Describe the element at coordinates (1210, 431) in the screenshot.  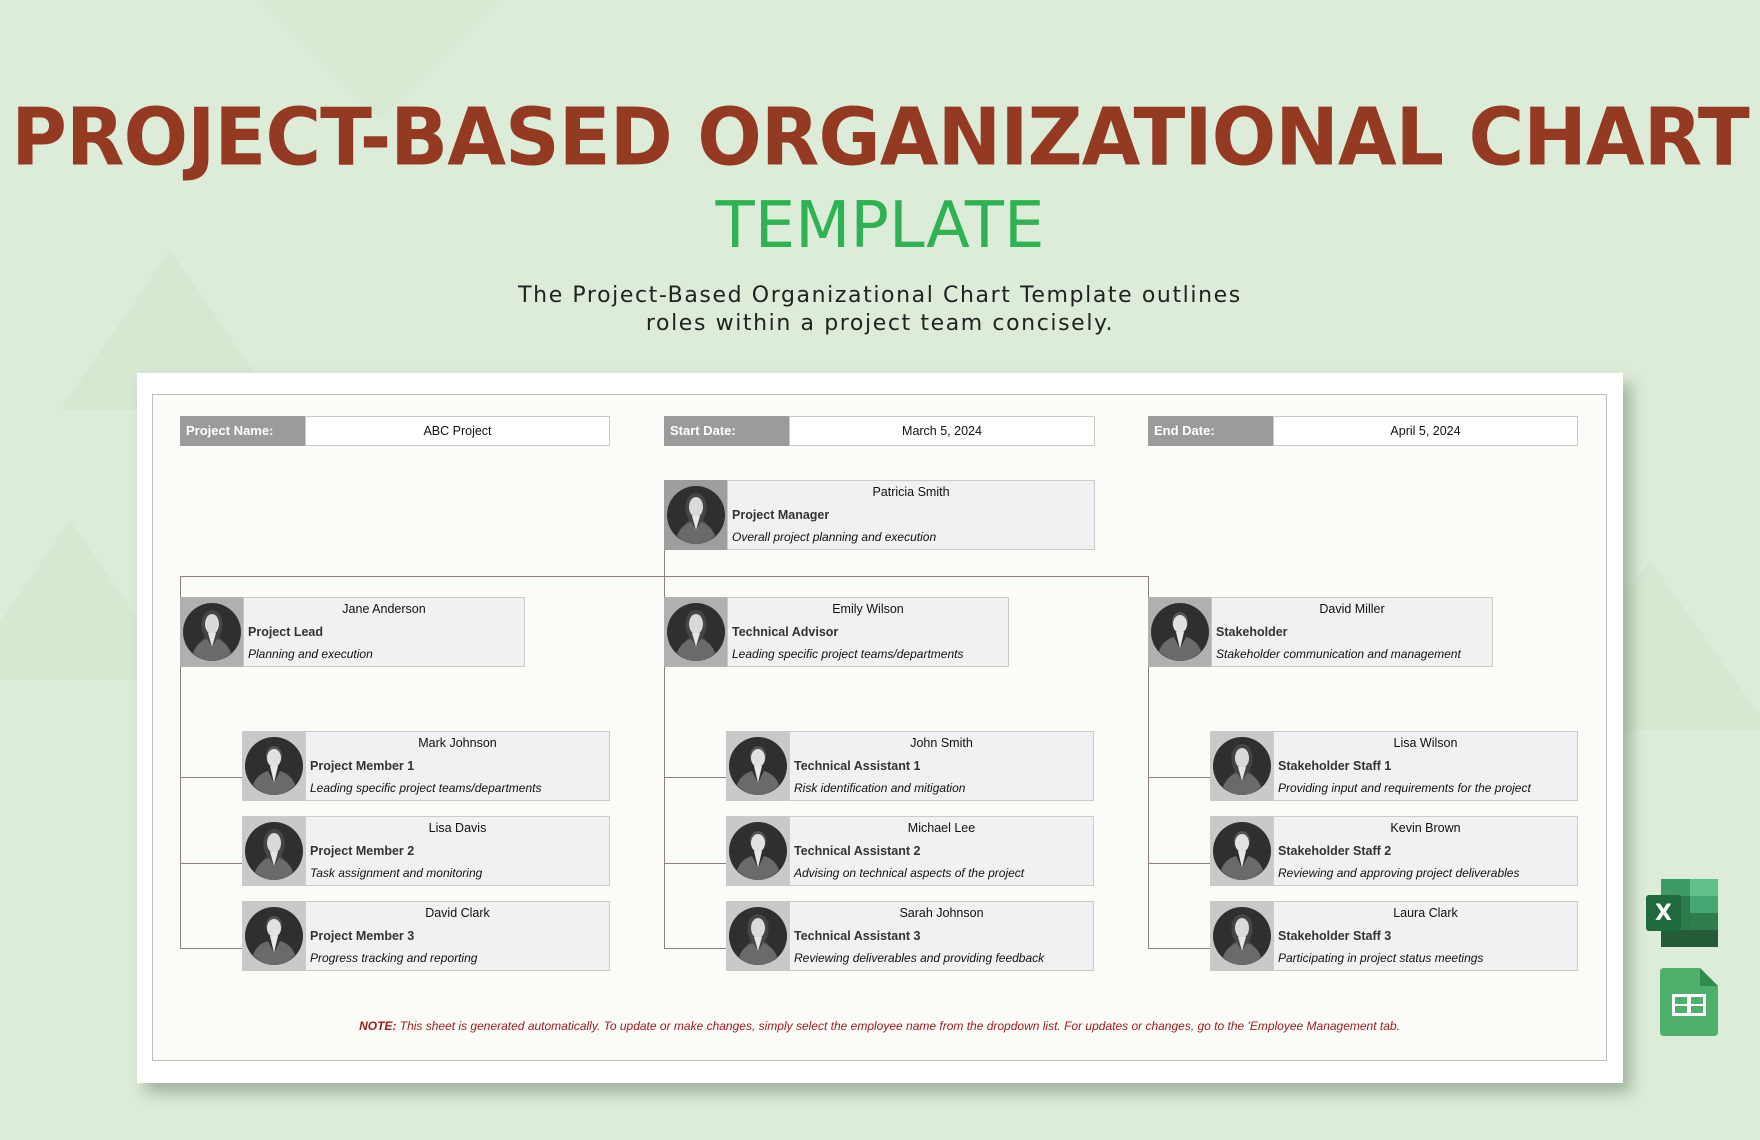
I see `end-date-label: End Date:` at that location.